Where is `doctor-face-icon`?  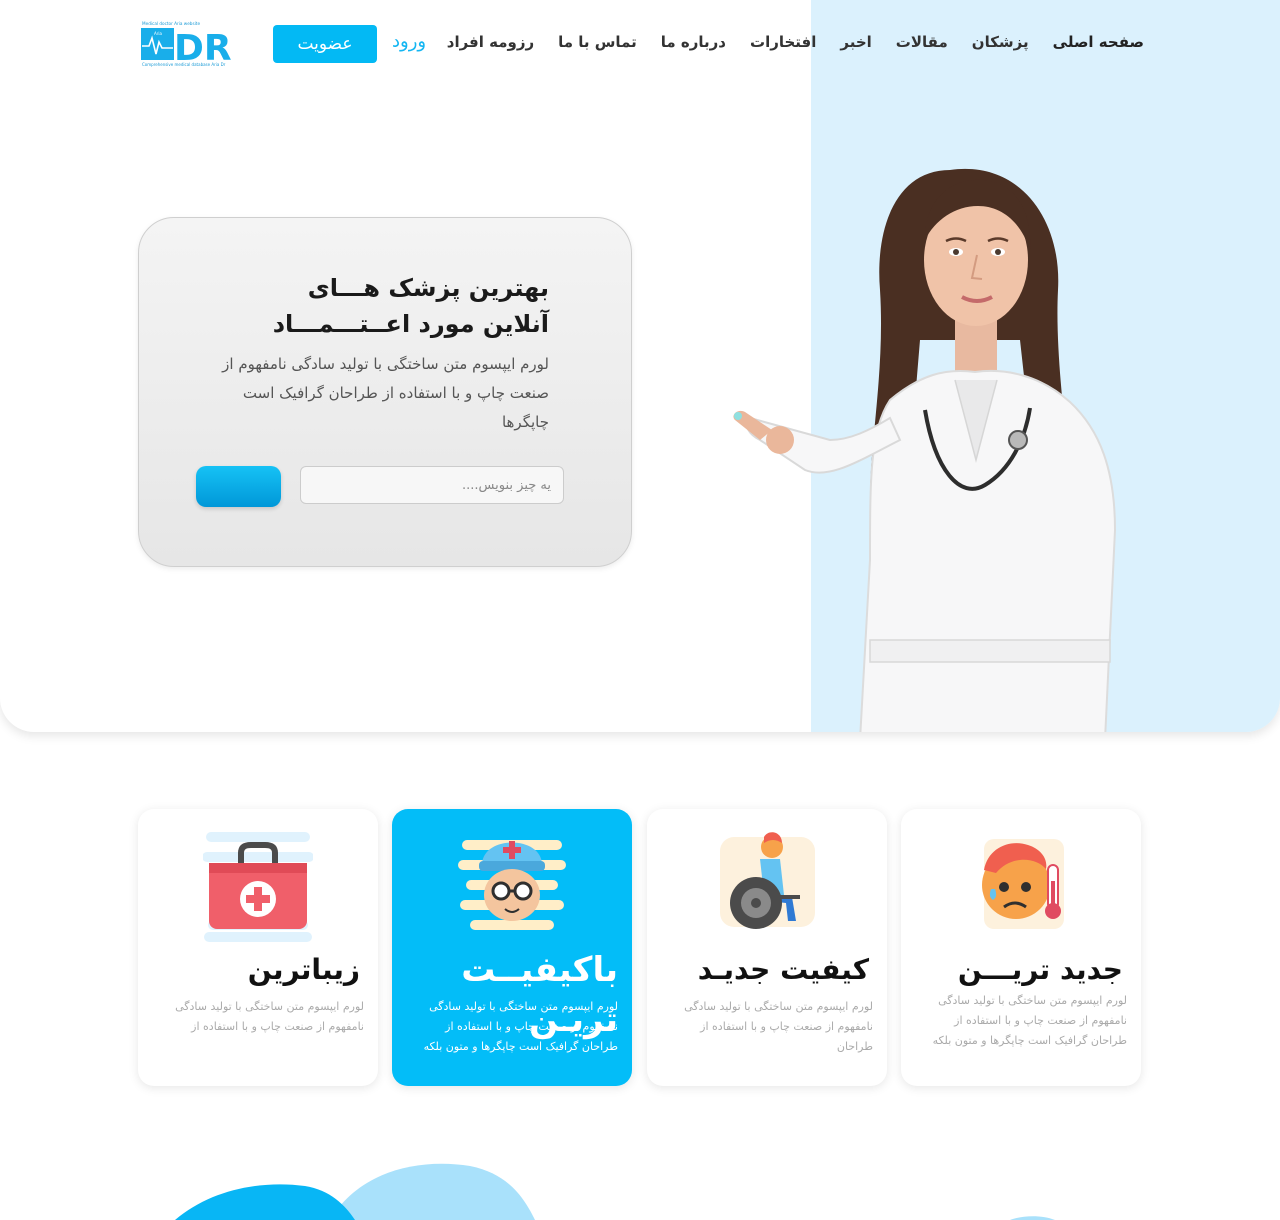
doctor-face-icon is located at coordinates (512, 885).